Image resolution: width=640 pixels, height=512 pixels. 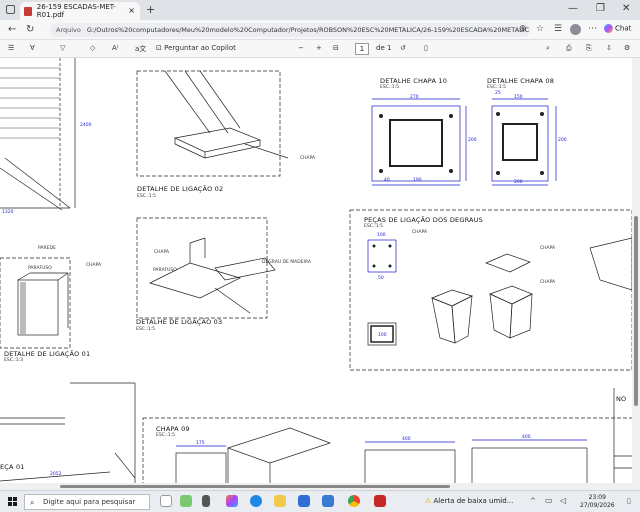 I want to click on tab-bar: 26-159 ESCADAS-MET-R01.pdf × + — ❐ ✕, so click(x=320, y=10).